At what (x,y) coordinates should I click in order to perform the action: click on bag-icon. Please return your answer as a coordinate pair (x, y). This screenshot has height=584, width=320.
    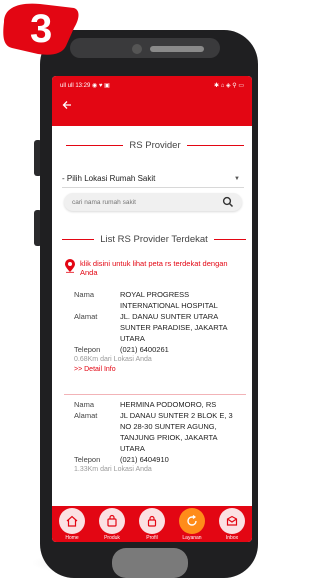
    Looking at the image, I should click on (112, 520).